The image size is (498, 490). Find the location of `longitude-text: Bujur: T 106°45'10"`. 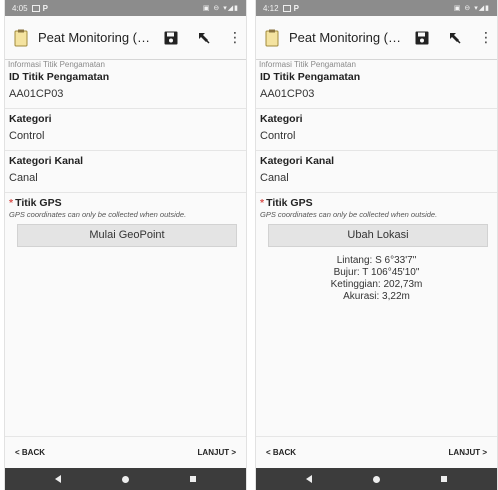

longitude-text: Bujur: T 106°45'10" is located at coordinates (376, 272).